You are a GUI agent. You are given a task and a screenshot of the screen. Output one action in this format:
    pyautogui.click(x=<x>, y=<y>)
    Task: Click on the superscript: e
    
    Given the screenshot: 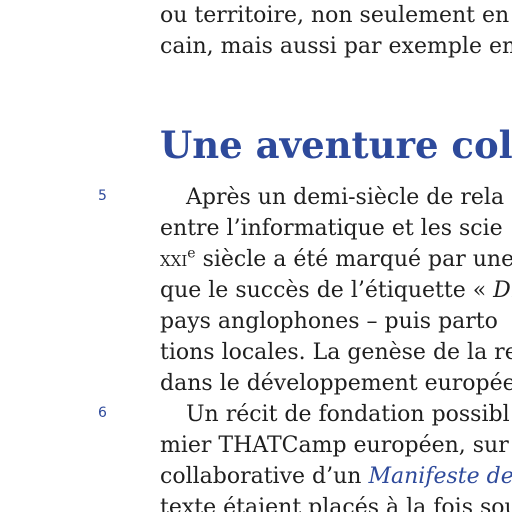 What is the action you would take?
    pyautogui.click(x=191, y=253)
    